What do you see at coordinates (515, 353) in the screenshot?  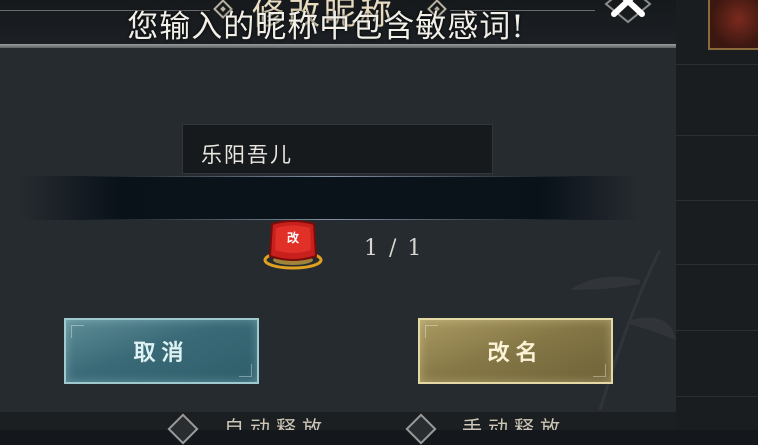 I see `rename-button-label: 改名` at bounding box center [515, 353].